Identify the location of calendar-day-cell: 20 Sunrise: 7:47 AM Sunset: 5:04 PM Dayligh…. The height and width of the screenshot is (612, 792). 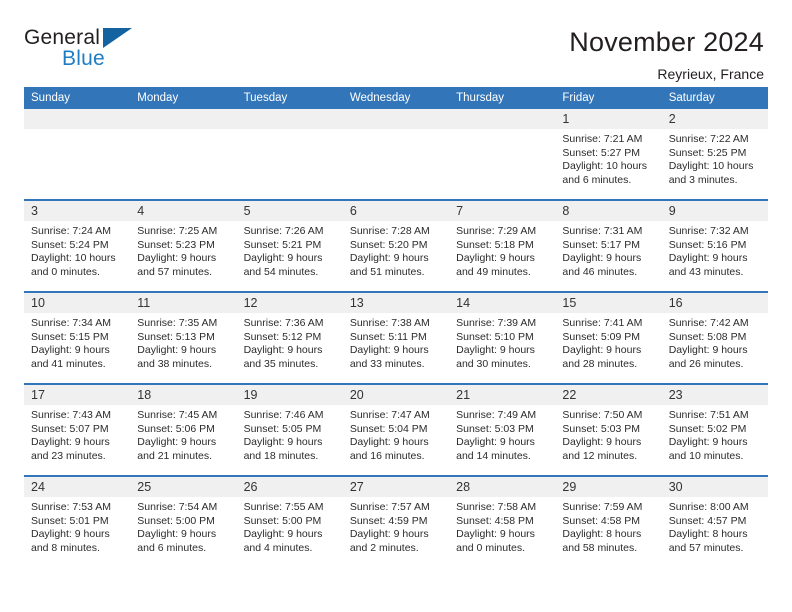
(396, 429).